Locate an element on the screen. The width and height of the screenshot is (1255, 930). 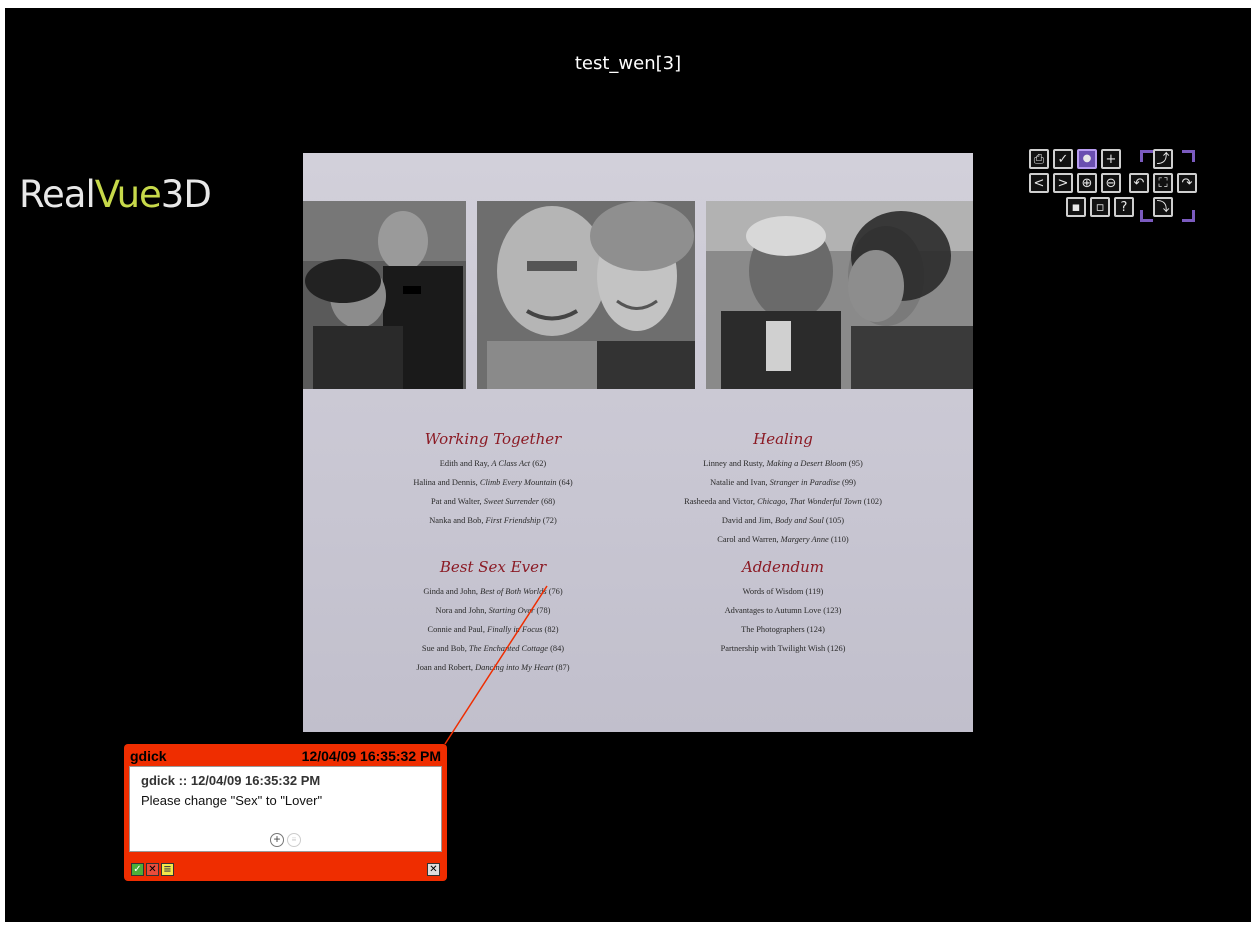
rotate-down-button: ⤵ is located at coordinates (1163, 207).